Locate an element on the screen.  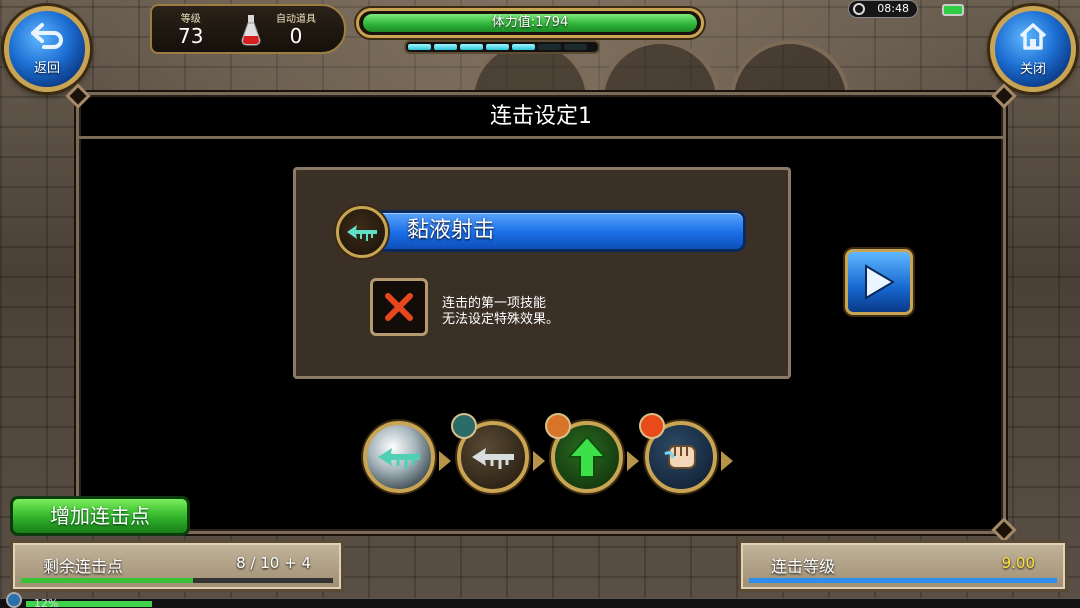
remaining-combo-bar-fill is located at coordinates (107, 580).